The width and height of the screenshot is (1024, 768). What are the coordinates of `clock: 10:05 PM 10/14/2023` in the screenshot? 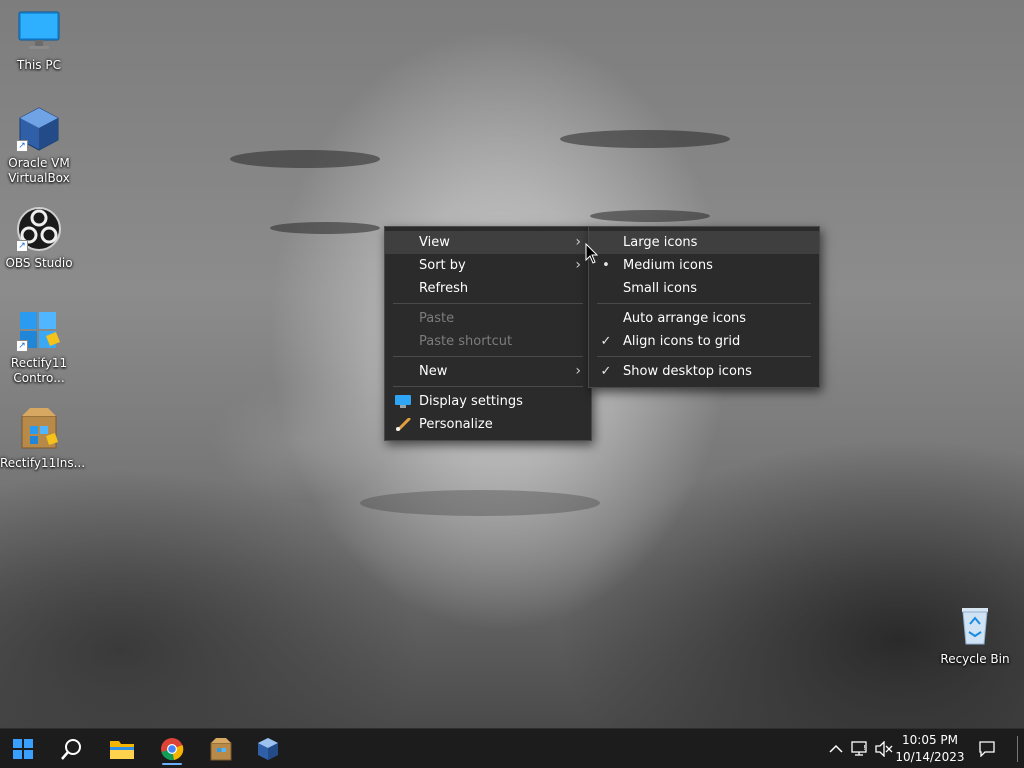 It's located at (930, 749).